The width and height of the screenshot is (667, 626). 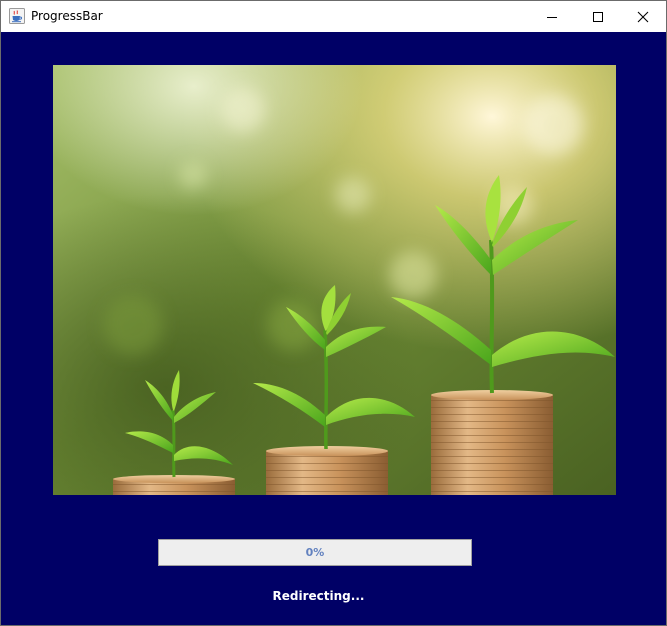 I want to click on minimize-icon, so click(x=552, y=17).